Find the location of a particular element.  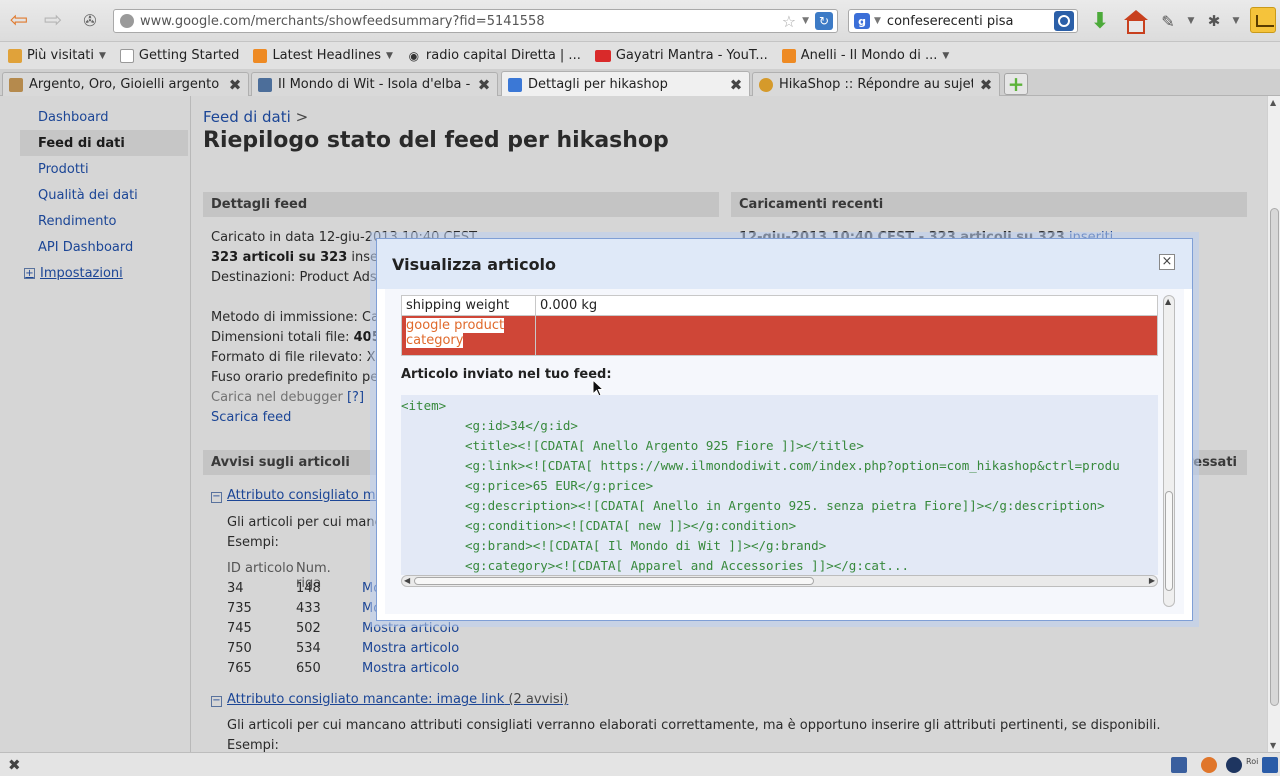

attribute-key: google product category is located at coordinates (468, 335).